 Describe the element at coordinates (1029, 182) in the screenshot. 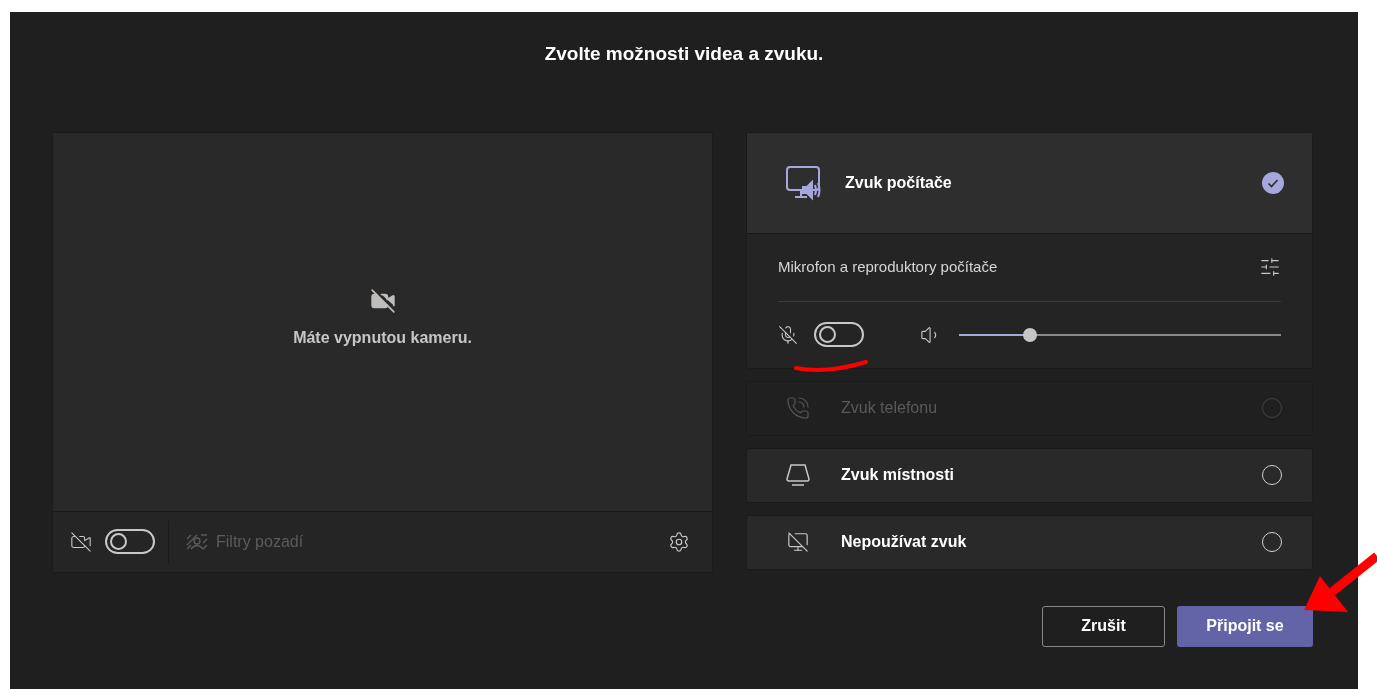

I see `option-header: Zvuk počítače` at that location.